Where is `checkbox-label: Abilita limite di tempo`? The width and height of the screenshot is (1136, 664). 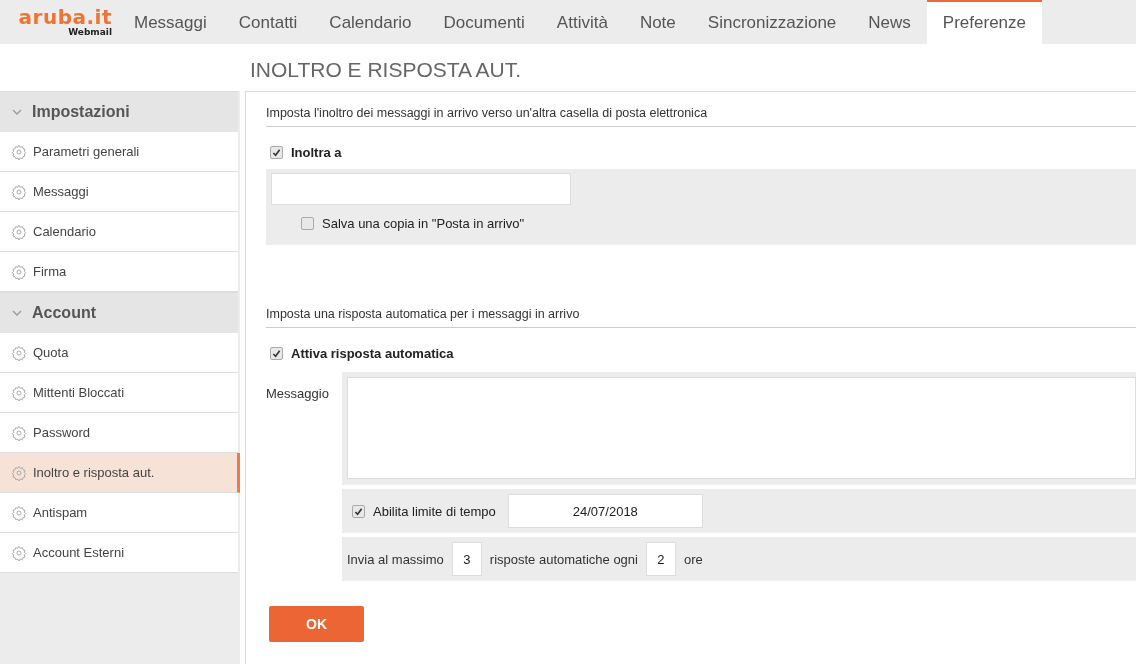
checkbox-label: Abilita limite di tempo is located at coordinates (434, 511).